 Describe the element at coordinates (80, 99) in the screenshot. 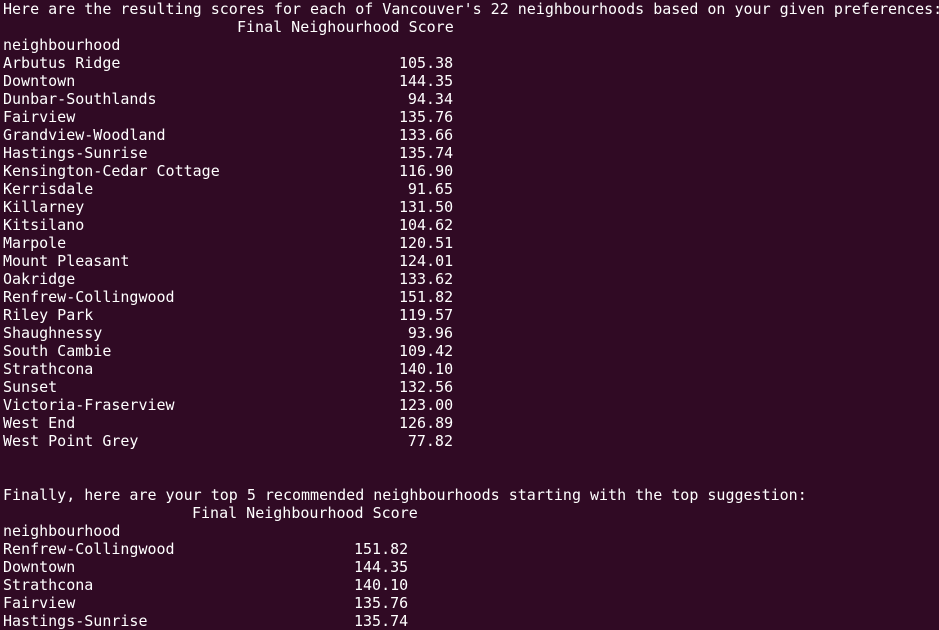

I see `neighbourhood-name: Dunbar-Southlands` at that location.